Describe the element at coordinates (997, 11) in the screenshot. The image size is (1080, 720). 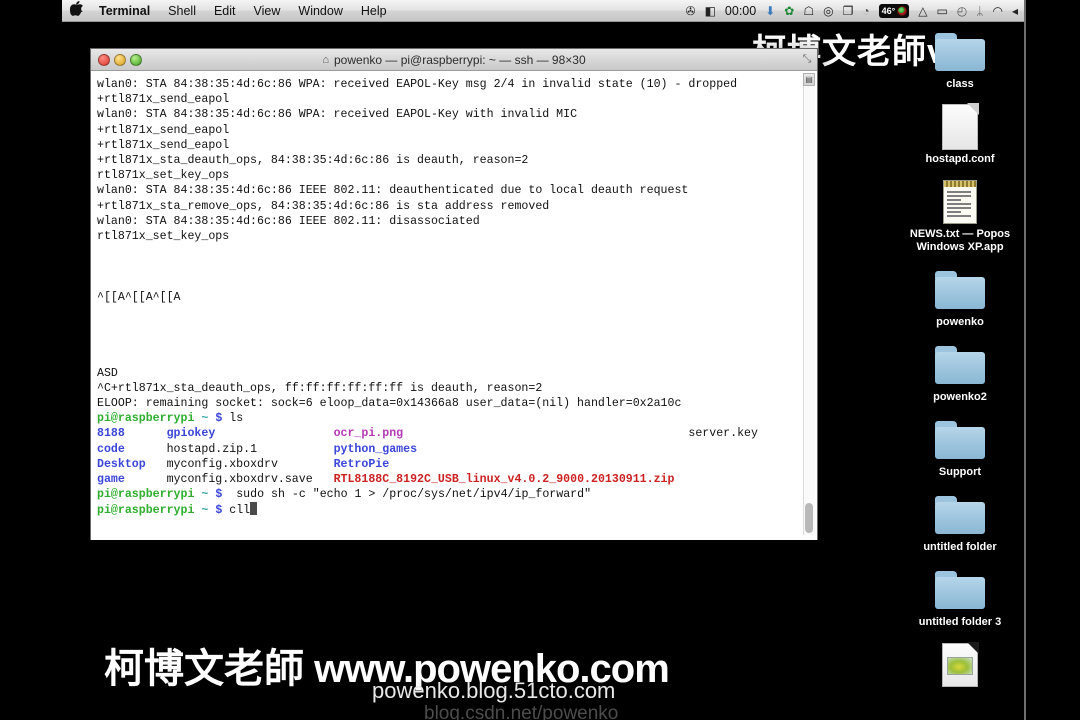
I see `wifi-icon: ◠` at that location.